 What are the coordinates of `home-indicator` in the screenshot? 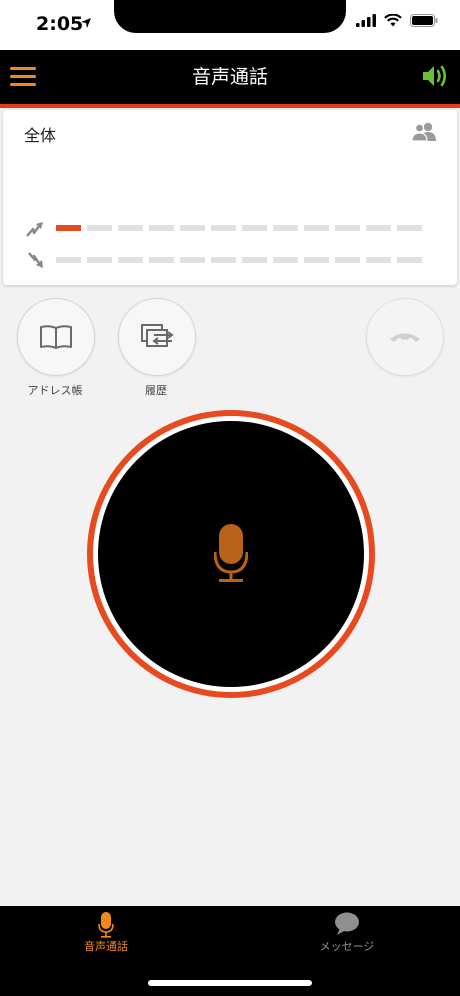 It's located at (230, 983).